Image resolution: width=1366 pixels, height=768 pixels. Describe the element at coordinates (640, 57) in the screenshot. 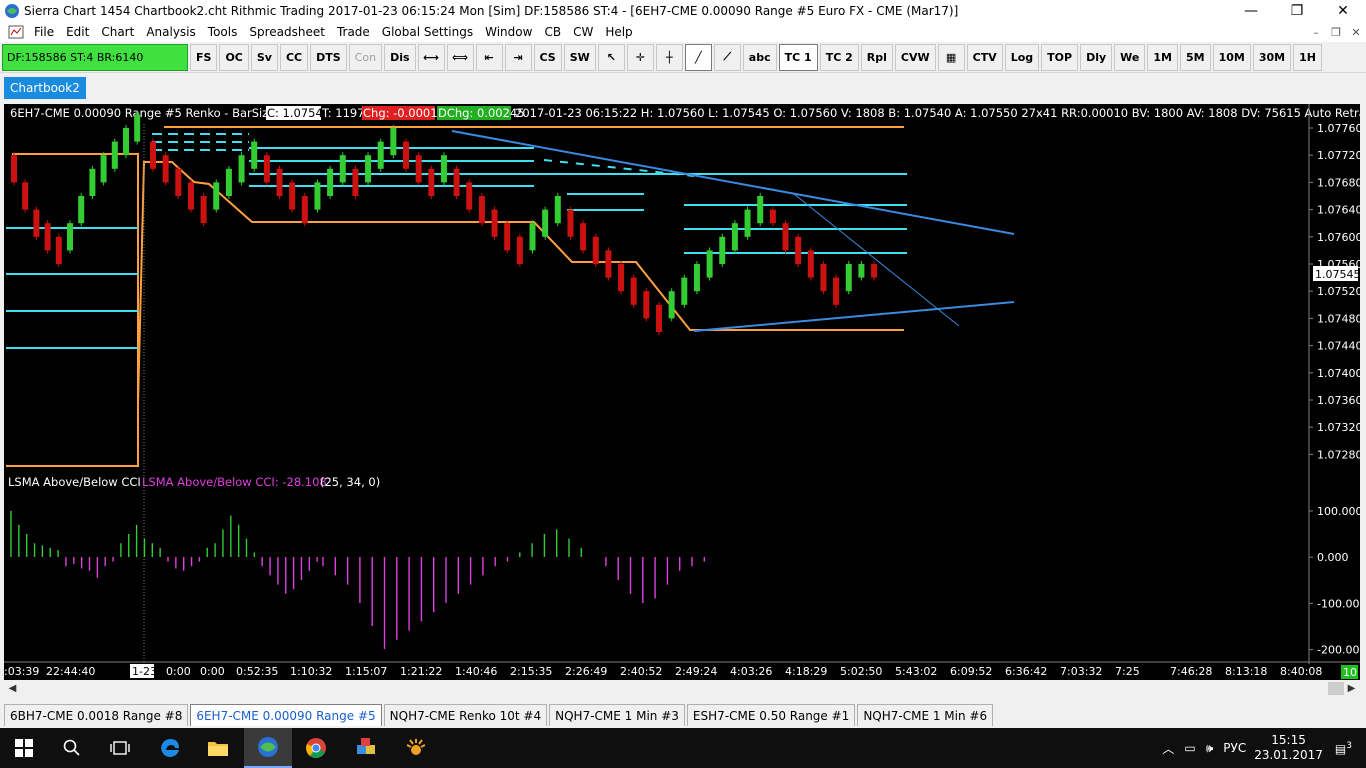

I see `crosshair-icon: ✛` at that location.